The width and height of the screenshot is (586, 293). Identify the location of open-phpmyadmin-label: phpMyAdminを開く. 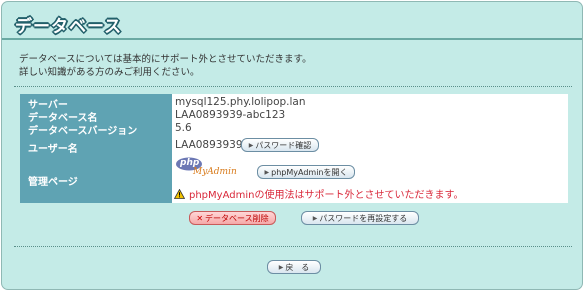
(309, 172).